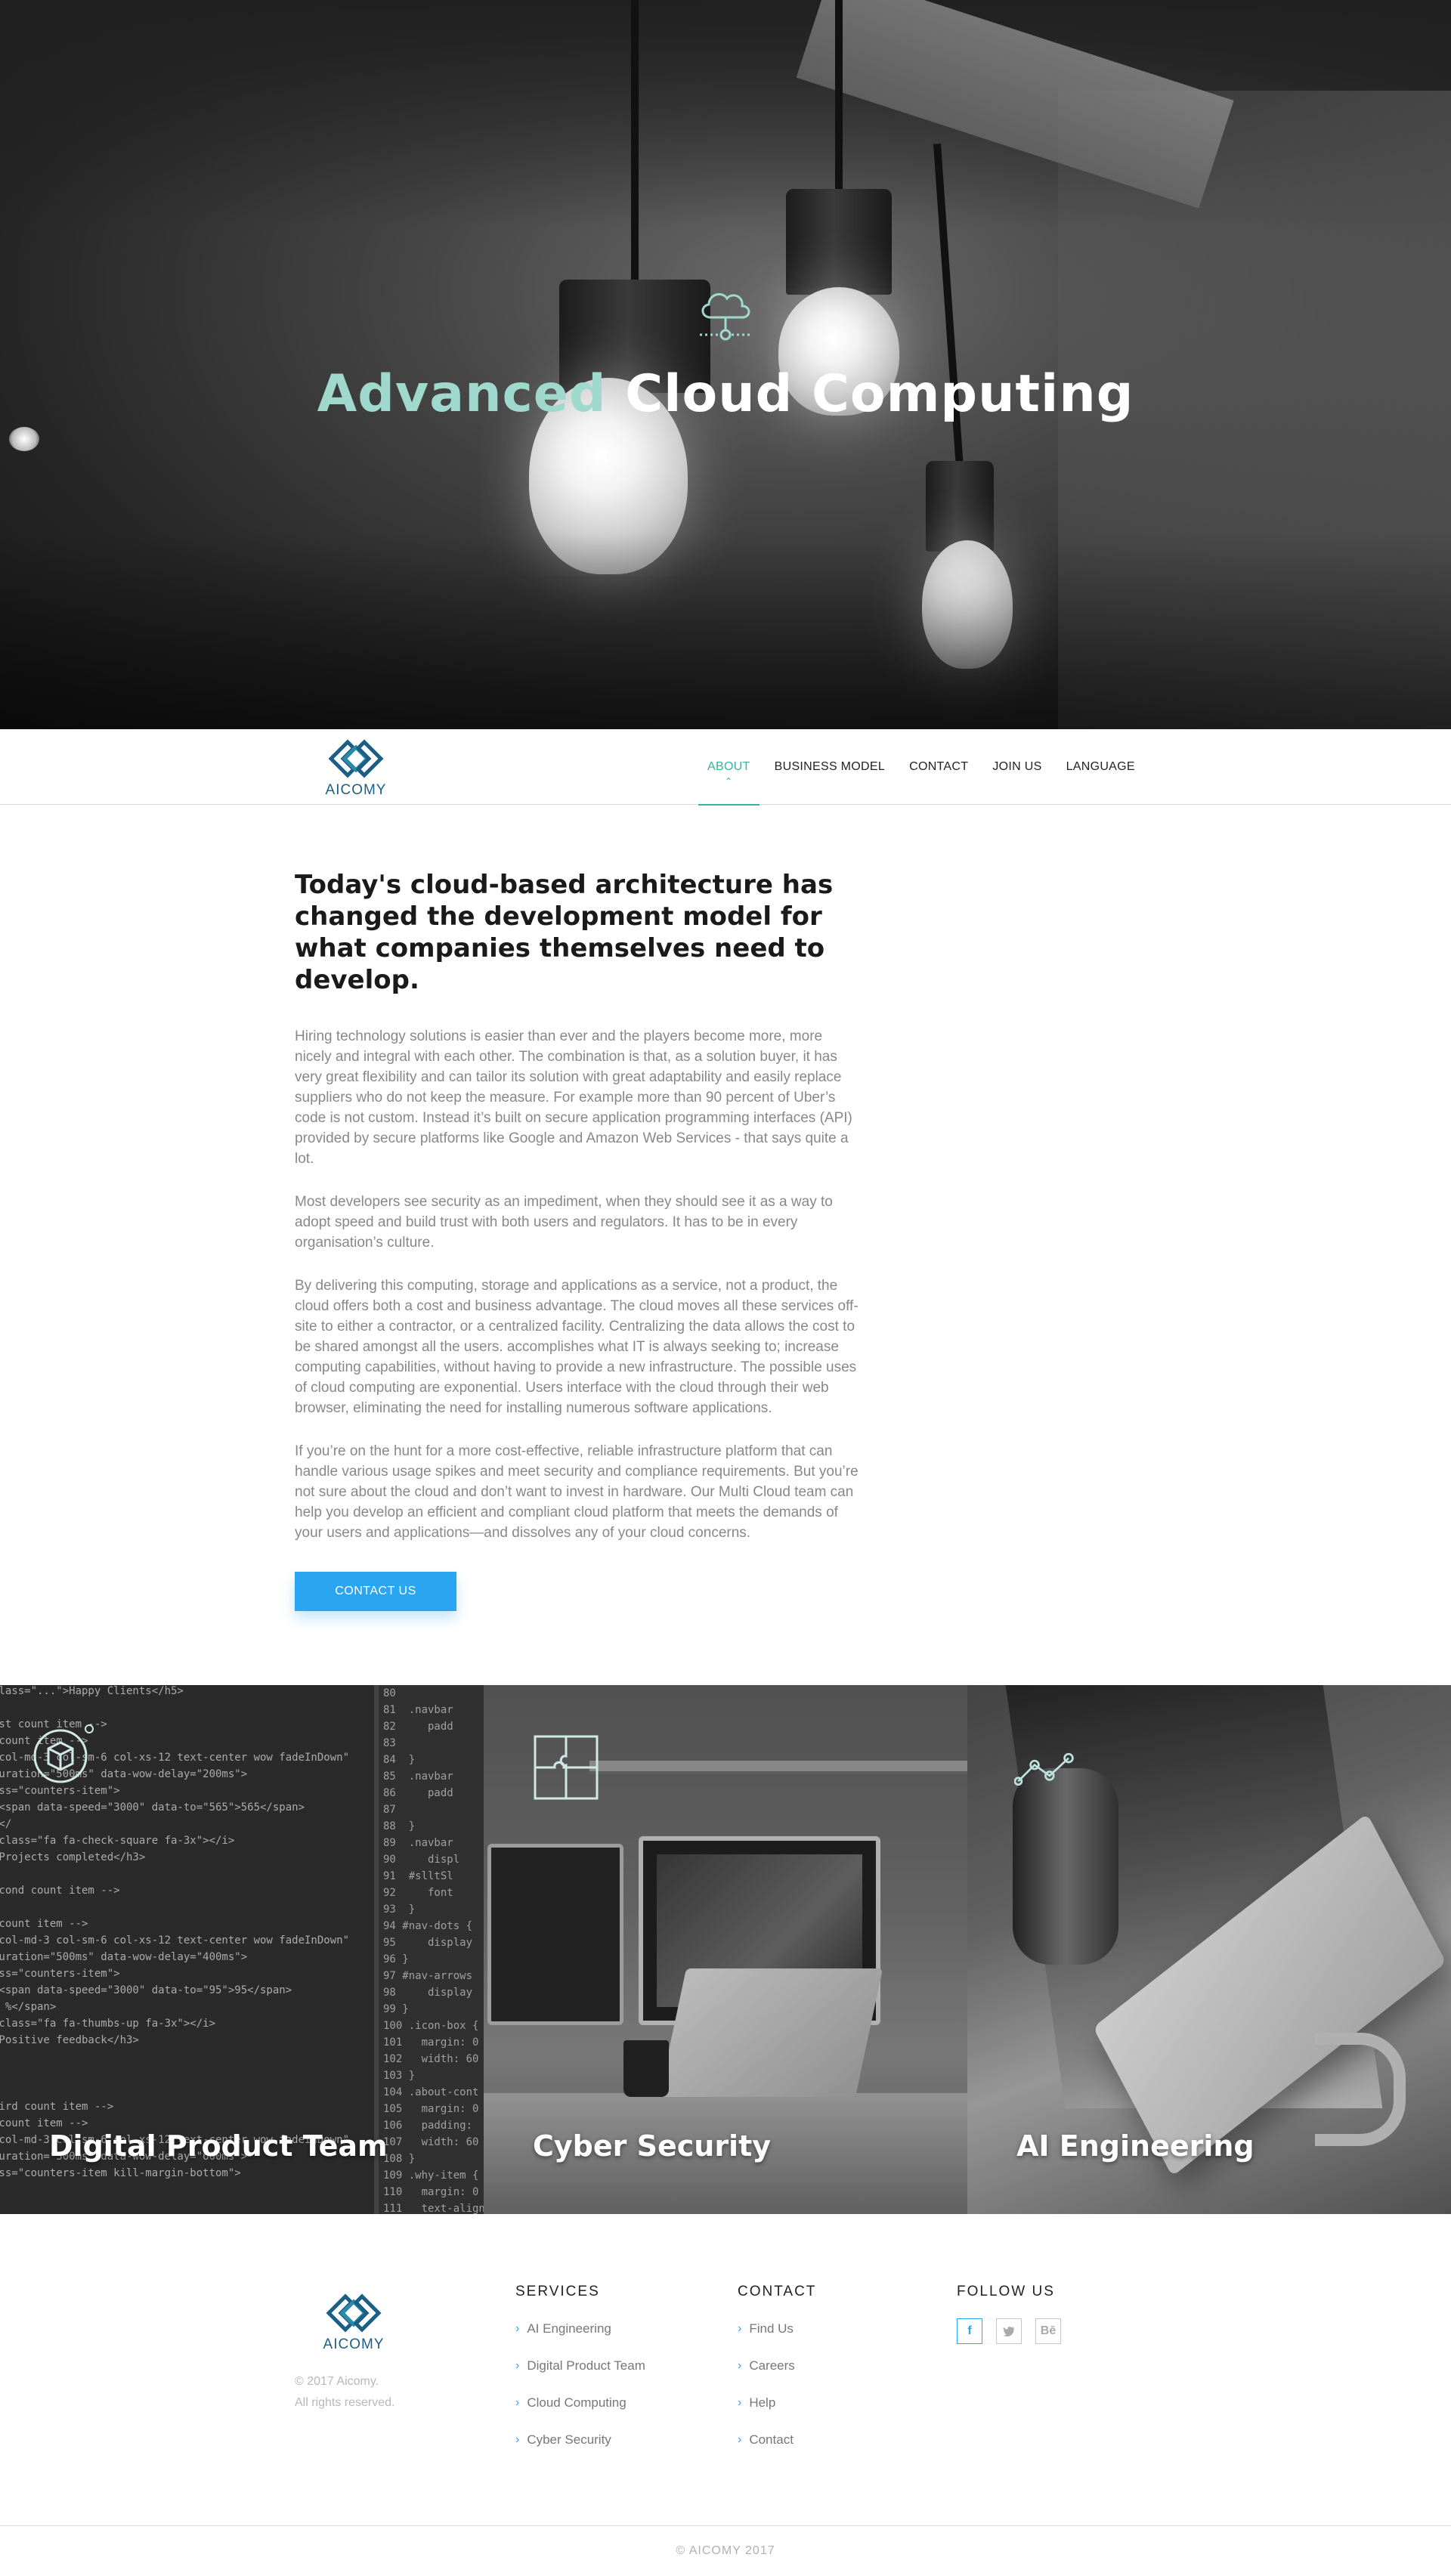 The height and width of the screenshot is (2576, 1451). I want to click on footer-link-find-us: › Find Us, so click(777, 2336).